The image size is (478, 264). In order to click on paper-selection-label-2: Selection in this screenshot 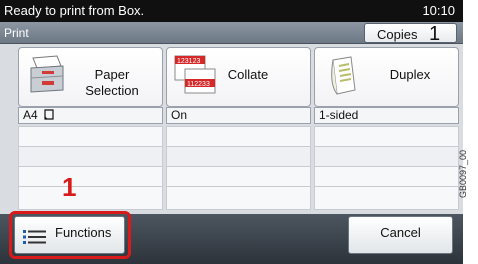, I will do `click(112, 90)`.